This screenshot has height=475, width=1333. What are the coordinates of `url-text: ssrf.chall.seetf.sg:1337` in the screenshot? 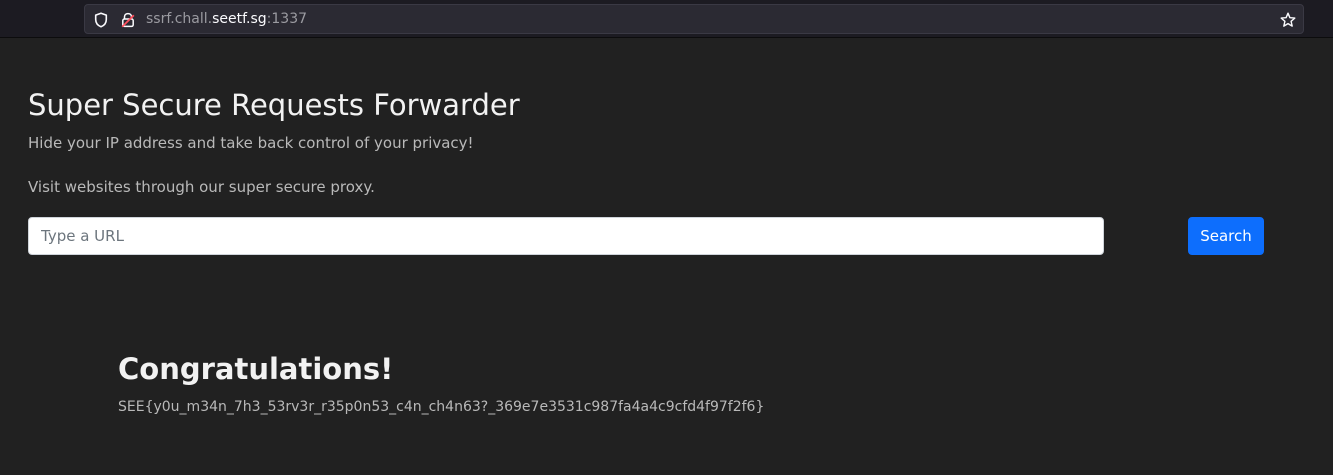 It's located at (226, 19).